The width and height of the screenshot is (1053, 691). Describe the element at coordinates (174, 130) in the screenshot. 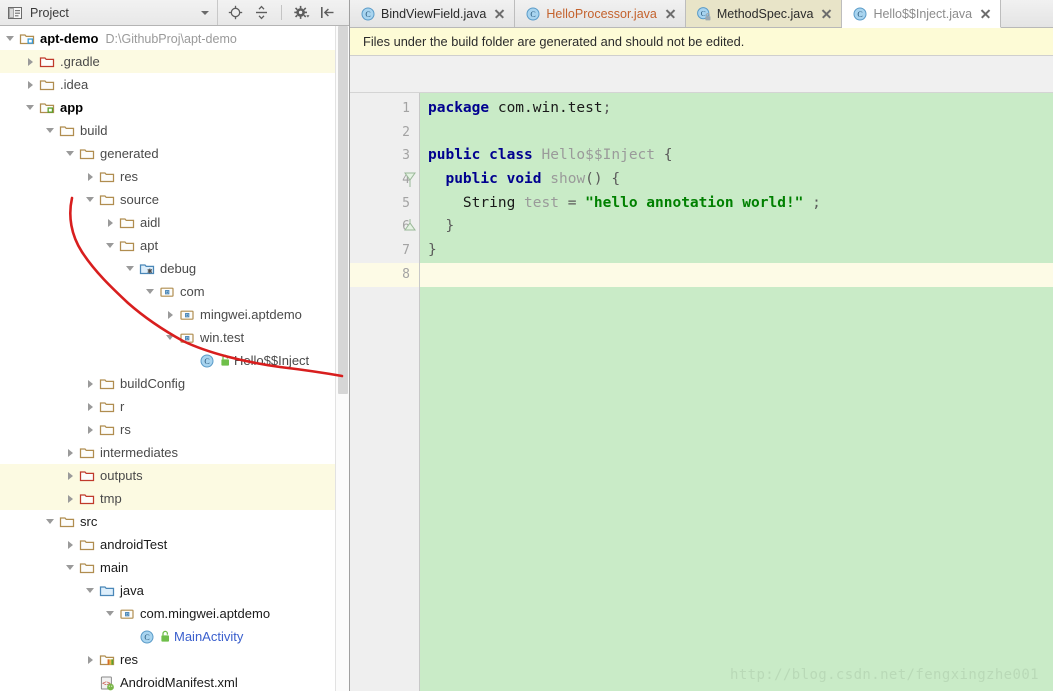

I see `tree-row: build` at that location.